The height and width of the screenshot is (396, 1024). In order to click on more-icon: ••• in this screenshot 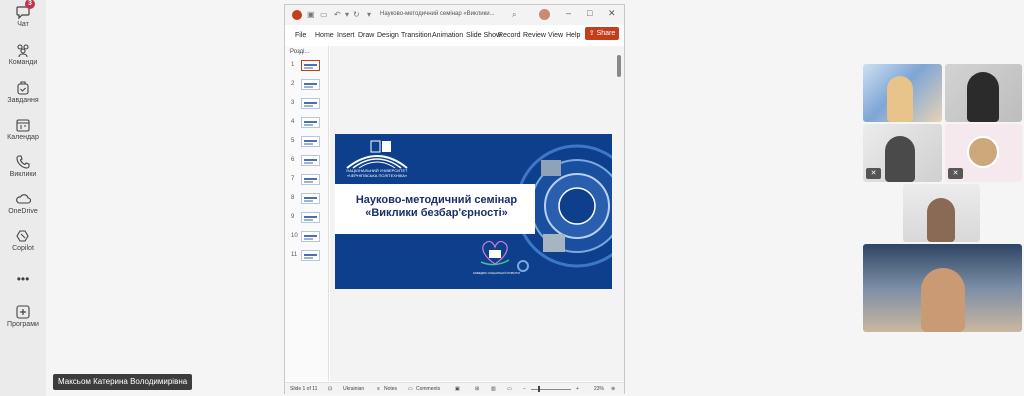, I will do `click(23, 279)`.